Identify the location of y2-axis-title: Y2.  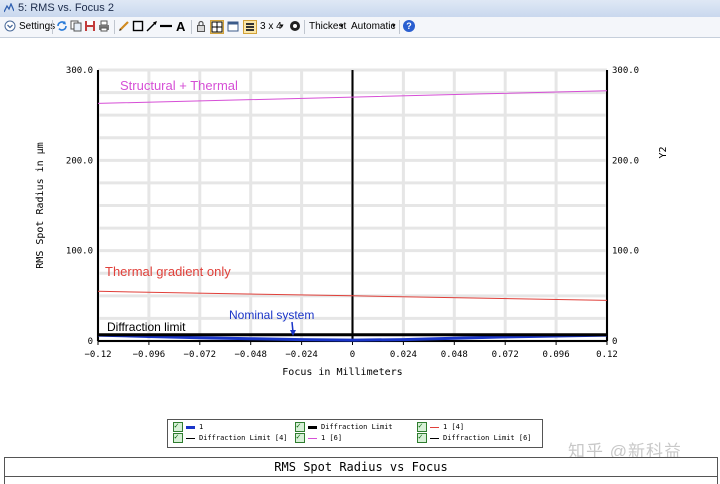
(663, 152).